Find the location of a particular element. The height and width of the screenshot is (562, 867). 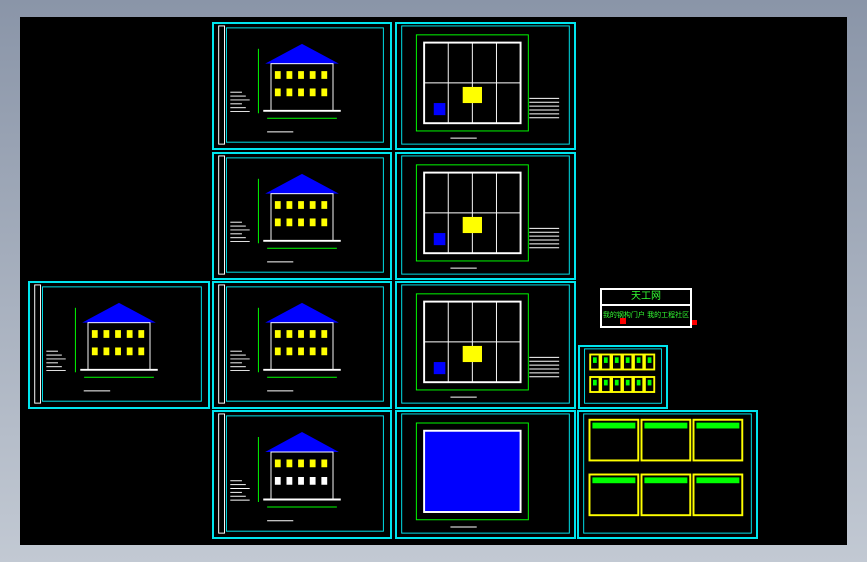

window-table-drawing is located at coordinates (623, 376).